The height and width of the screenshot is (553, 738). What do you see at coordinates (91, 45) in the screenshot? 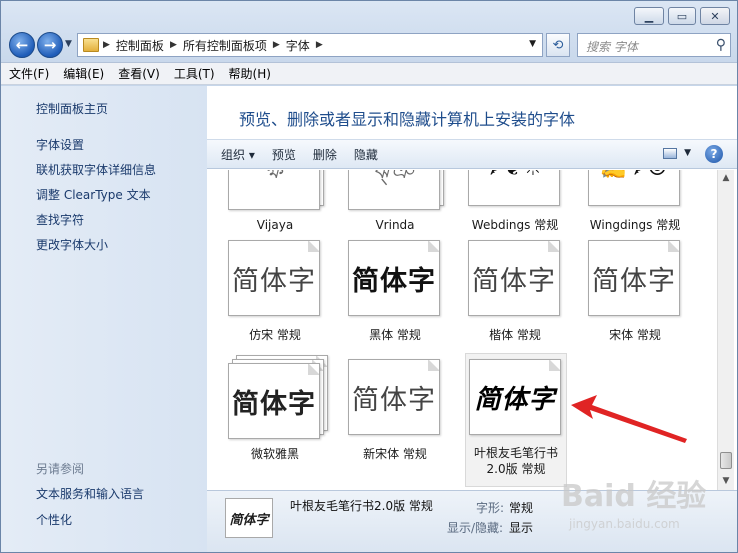
I see `control-panel-icon` at bounding box center [91, 45].